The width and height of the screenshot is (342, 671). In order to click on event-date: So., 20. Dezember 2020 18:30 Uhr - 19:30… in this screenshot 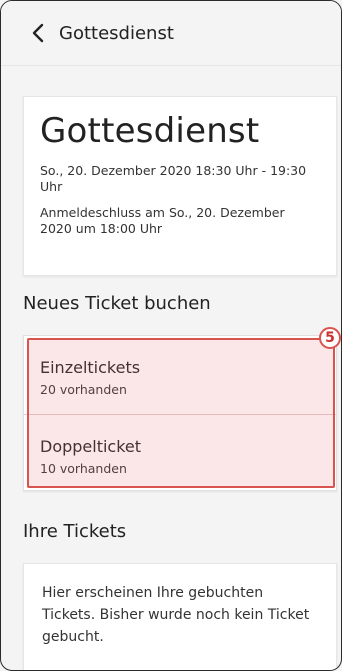, I will do `click(173, 178)`.